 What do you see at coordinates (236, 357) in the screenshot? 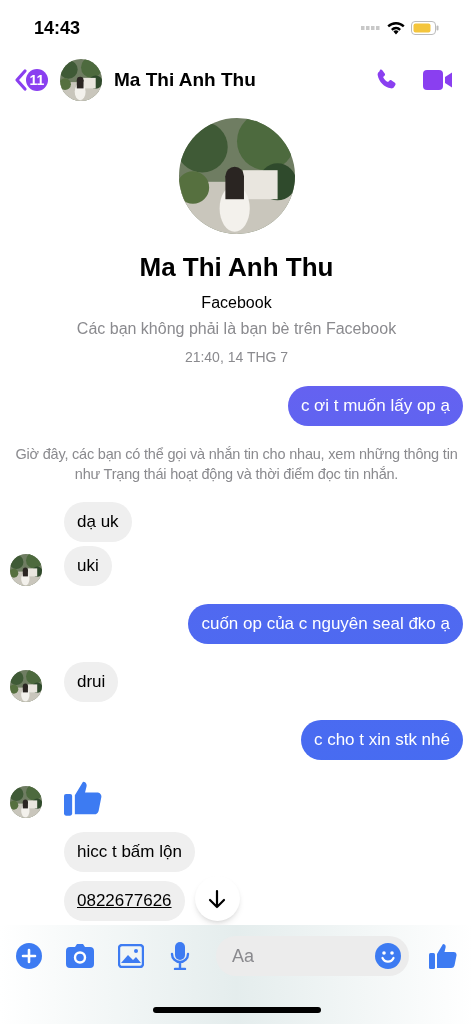
I see `timestamp: 21:40, 14 THG 7` at bounding box center [236, 357].